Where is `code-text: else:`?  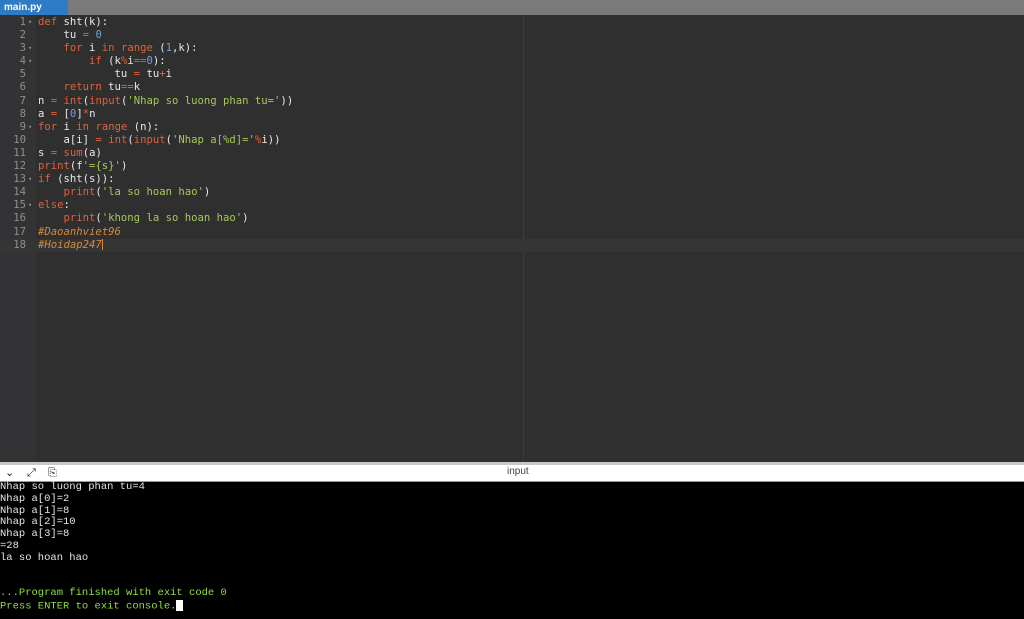 code-text: else: is located at coordinates (54, 205).